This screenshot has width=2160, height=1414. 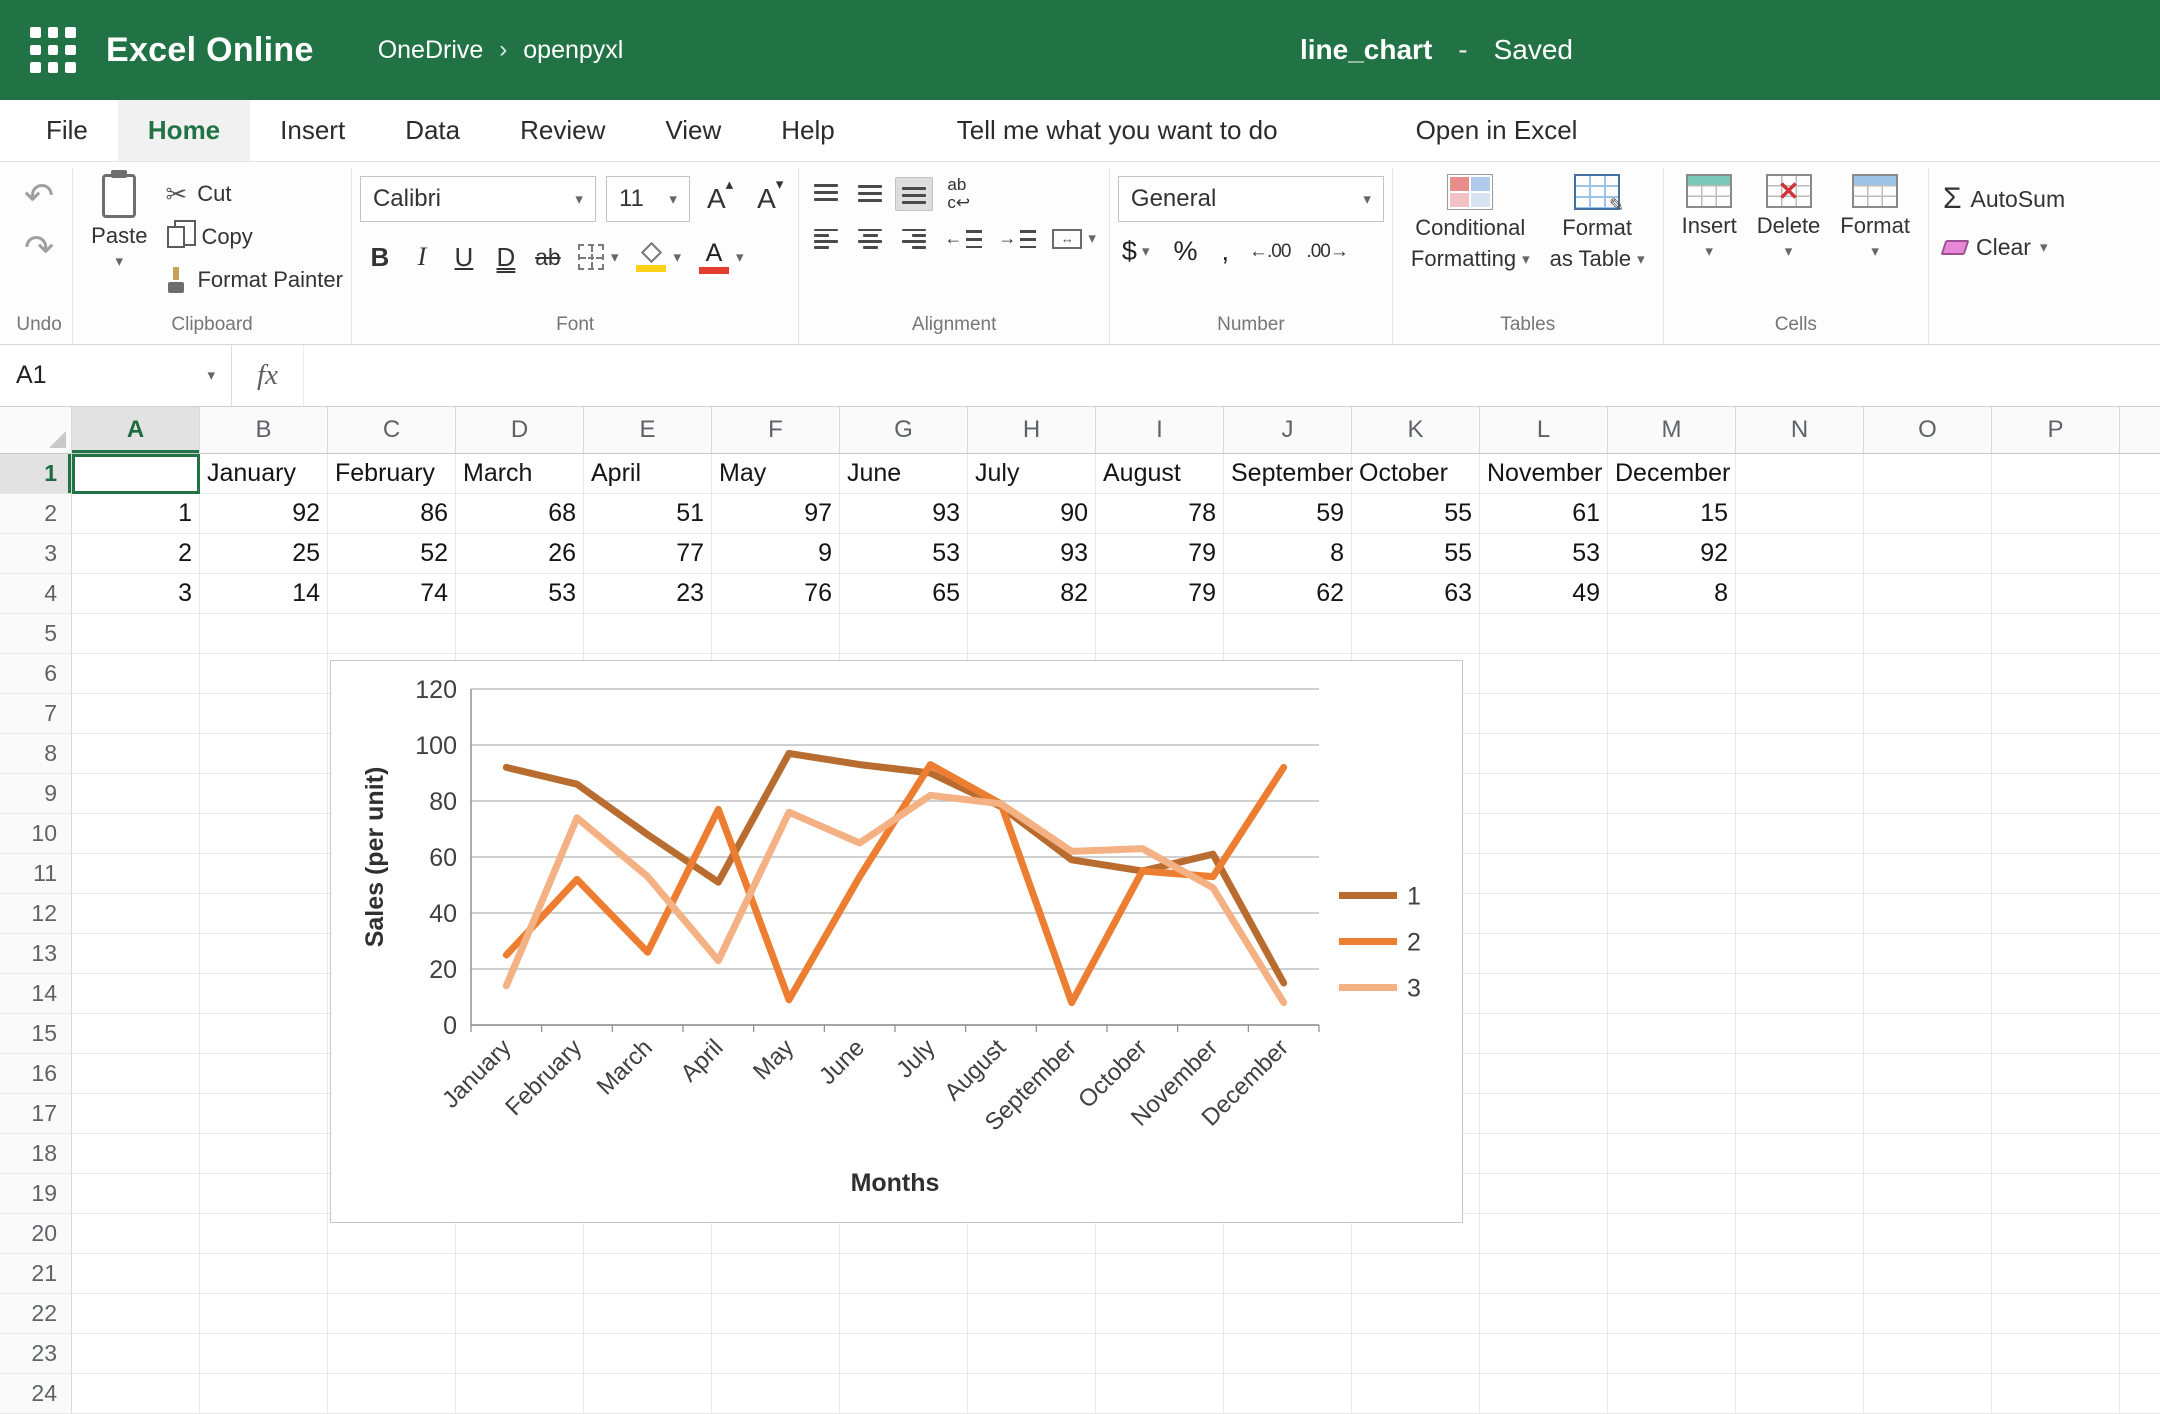 What do you see at coordinates (392, 514) in the screenshot?
I see `cell-C2: 86` at bounding box center [392, 514].